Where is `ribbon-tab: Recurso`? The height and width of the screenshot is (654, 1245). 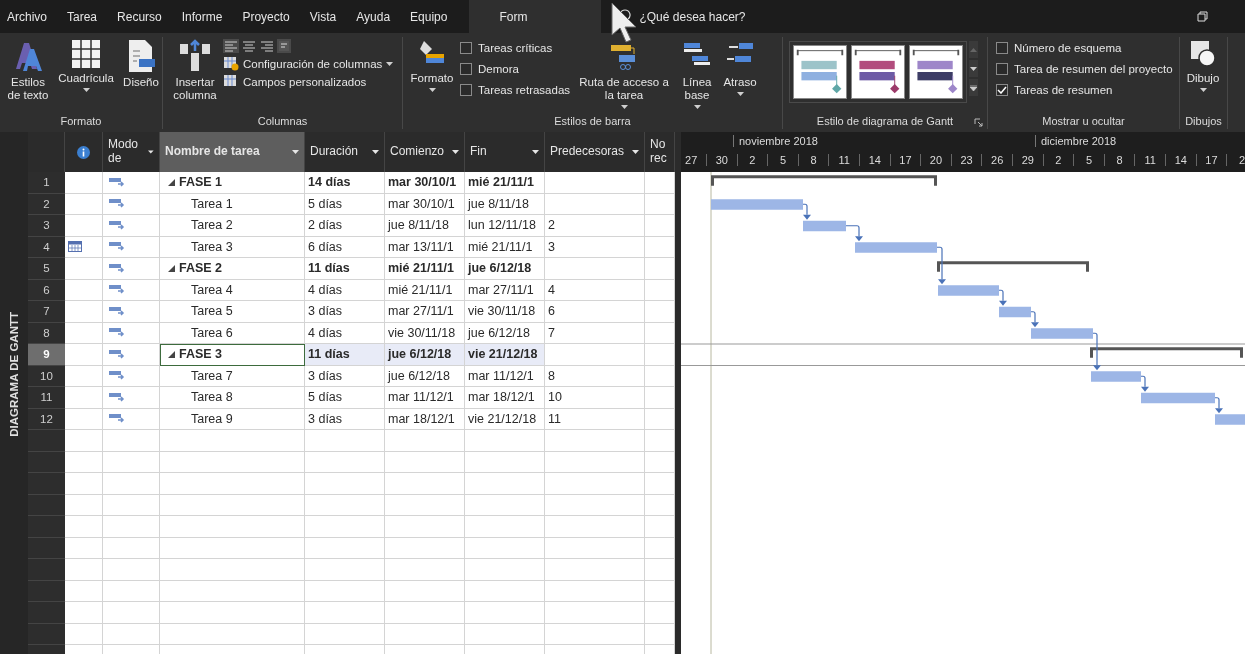 ribbon-tab: Recurso is located at coordinates (139, 16).